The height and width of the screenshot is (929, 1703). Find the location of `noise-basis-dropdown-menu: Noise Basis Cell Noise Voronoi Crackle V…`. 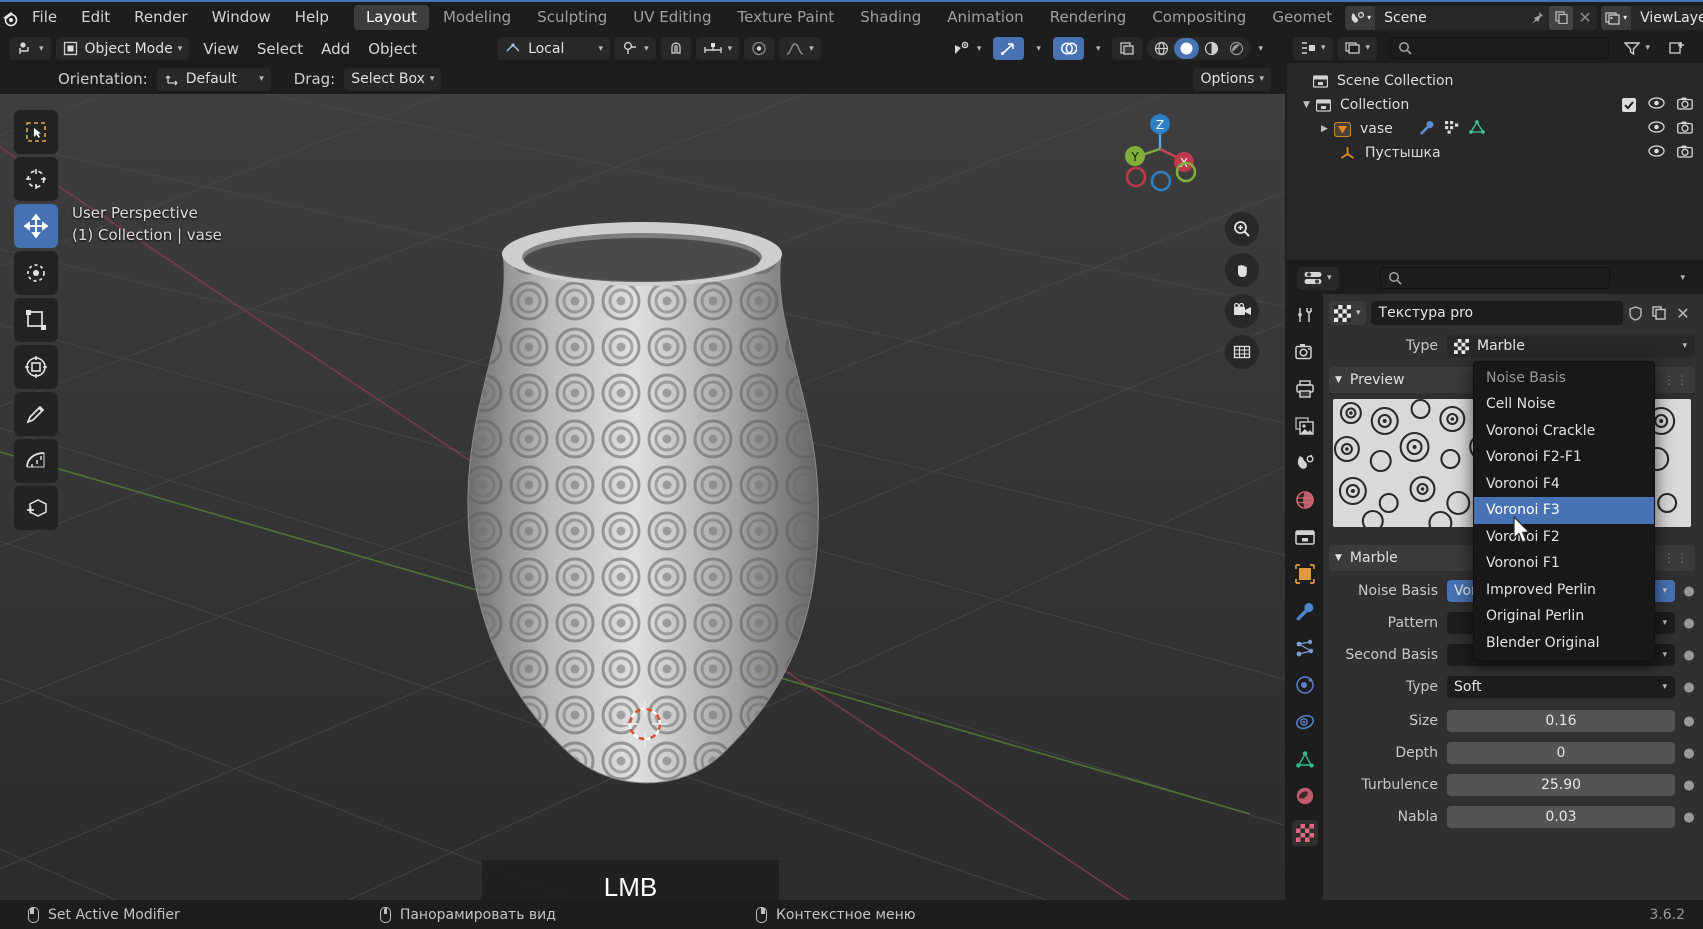

noise-basis-dropdown-menu: Noise Basis Cell Noise Voronoi Crackle V… is located at coordinates (1564, 511).